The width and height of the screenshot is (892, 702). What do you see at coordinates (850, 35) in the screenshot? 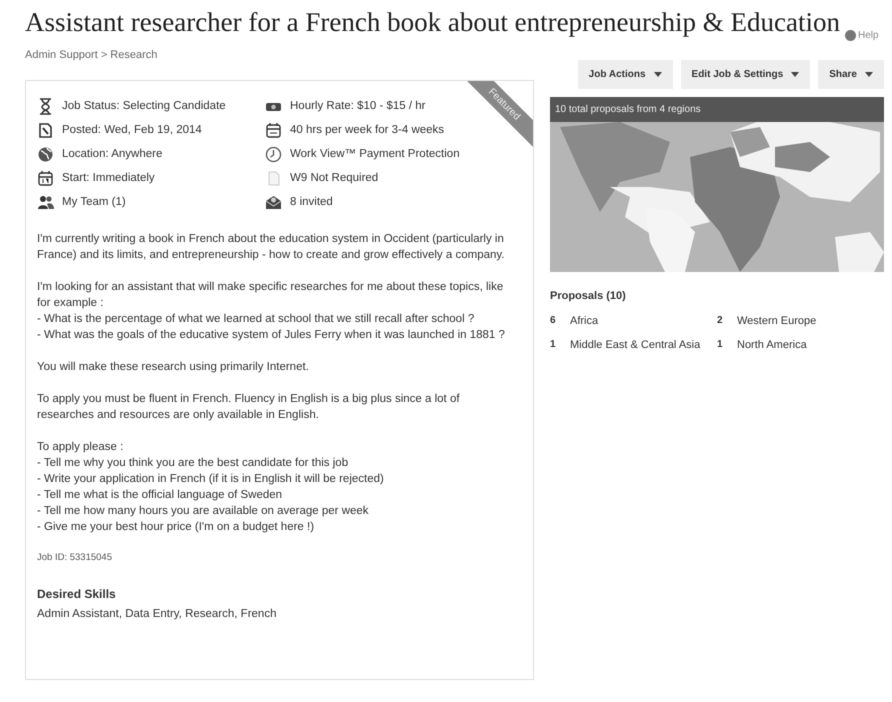
I see `help-icon` at bounding box center [850, 35].